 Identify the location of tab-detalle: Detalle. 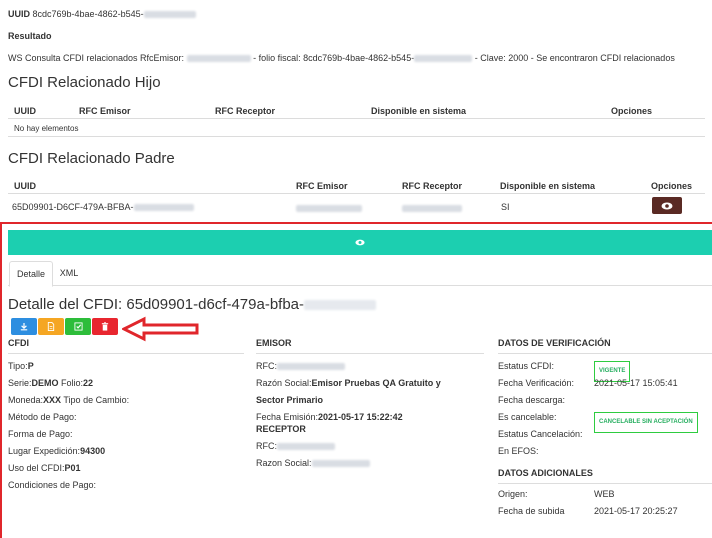
(31, 274).